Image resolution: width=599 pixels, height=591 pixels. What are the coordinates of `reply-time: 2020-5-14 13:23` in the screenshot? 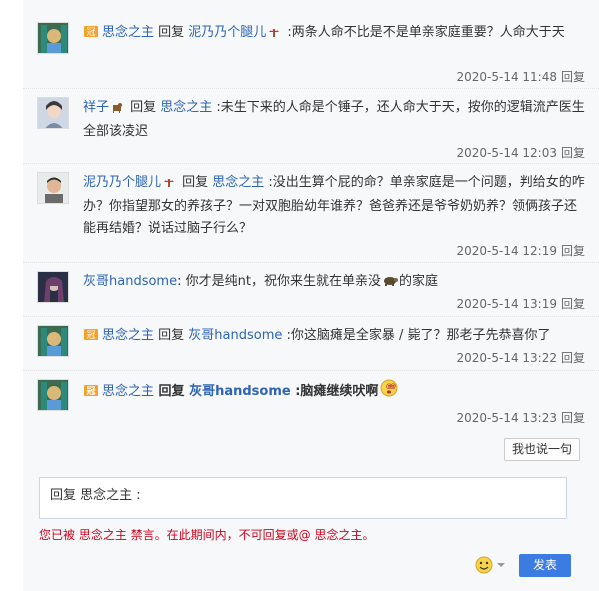 It's located at (506, 418).